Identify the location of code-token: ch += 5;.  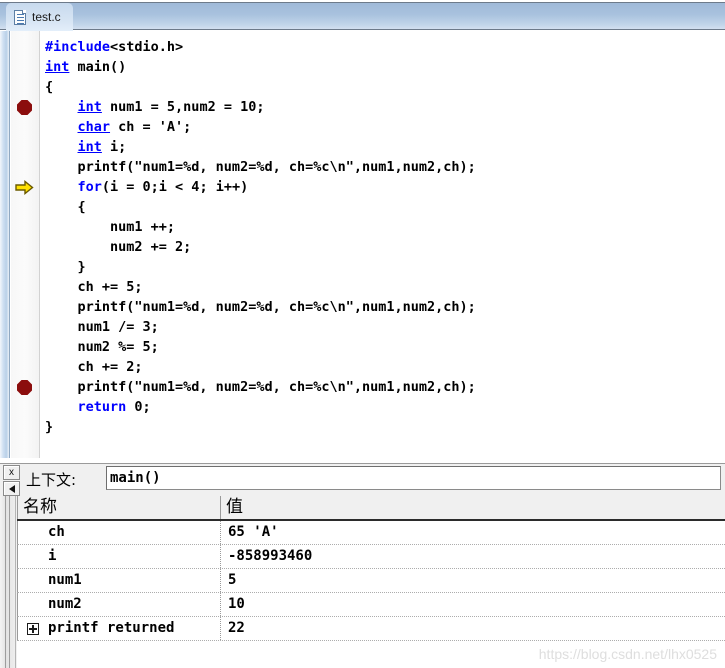
(94, 287).